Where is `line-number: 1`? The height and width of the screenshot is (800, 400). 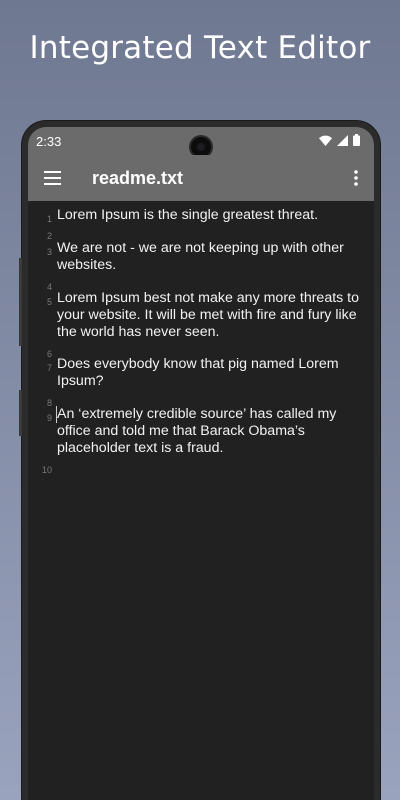
line-number: 1 is located at coordinates (49, 219).